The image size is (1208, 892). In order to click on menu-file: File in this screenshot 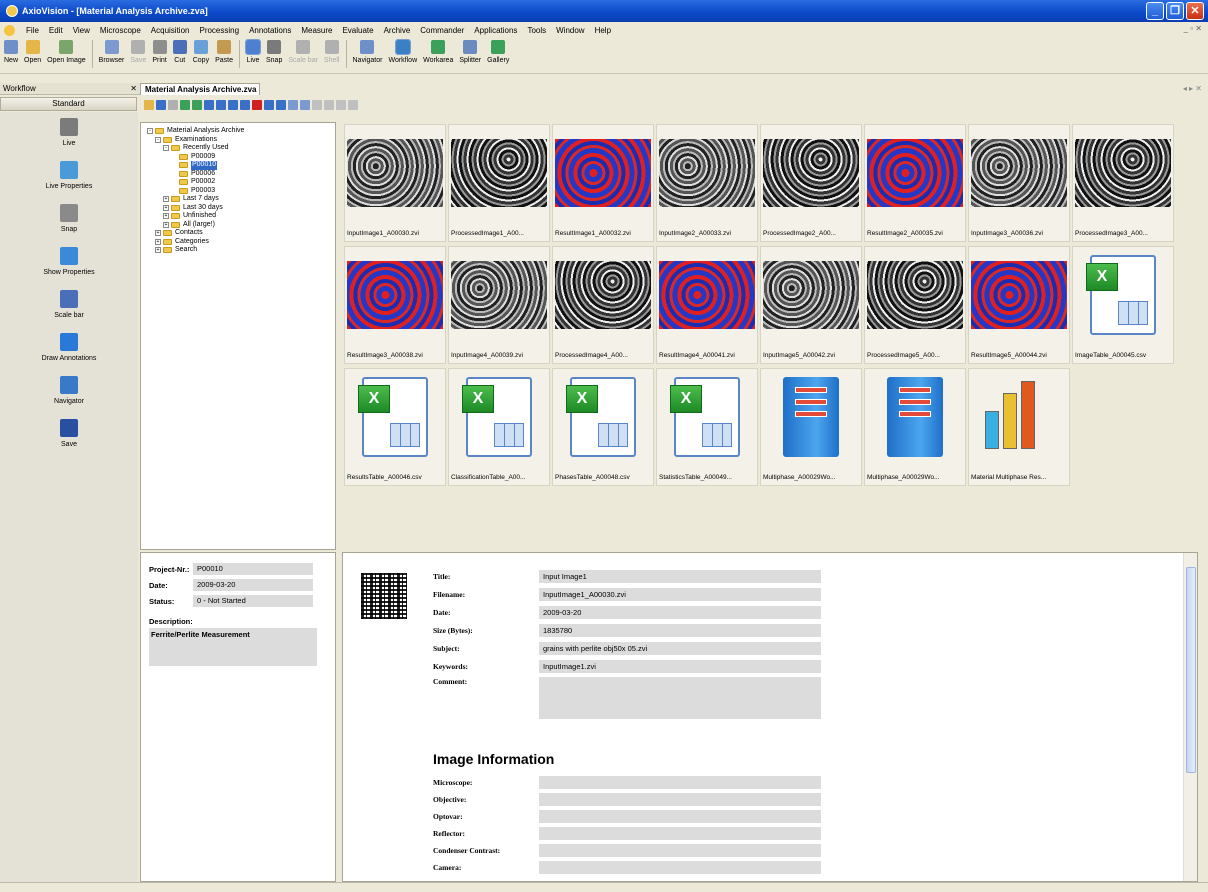, I will do `click(32, 30)`.